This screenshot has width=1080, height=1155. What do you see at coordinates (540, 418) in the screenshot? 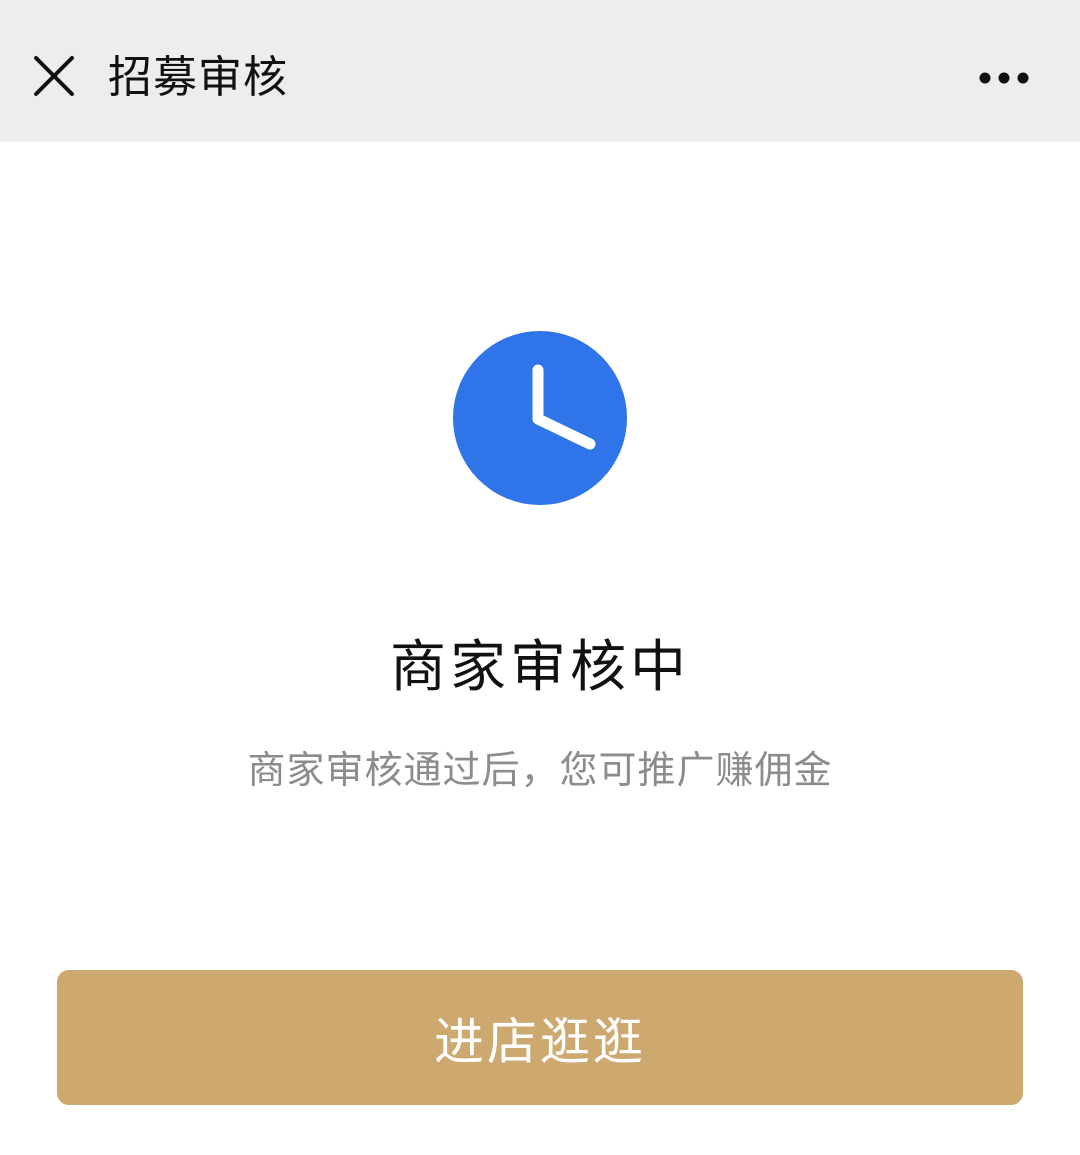
I see `clock-icon` at bounding box center [540, 418].